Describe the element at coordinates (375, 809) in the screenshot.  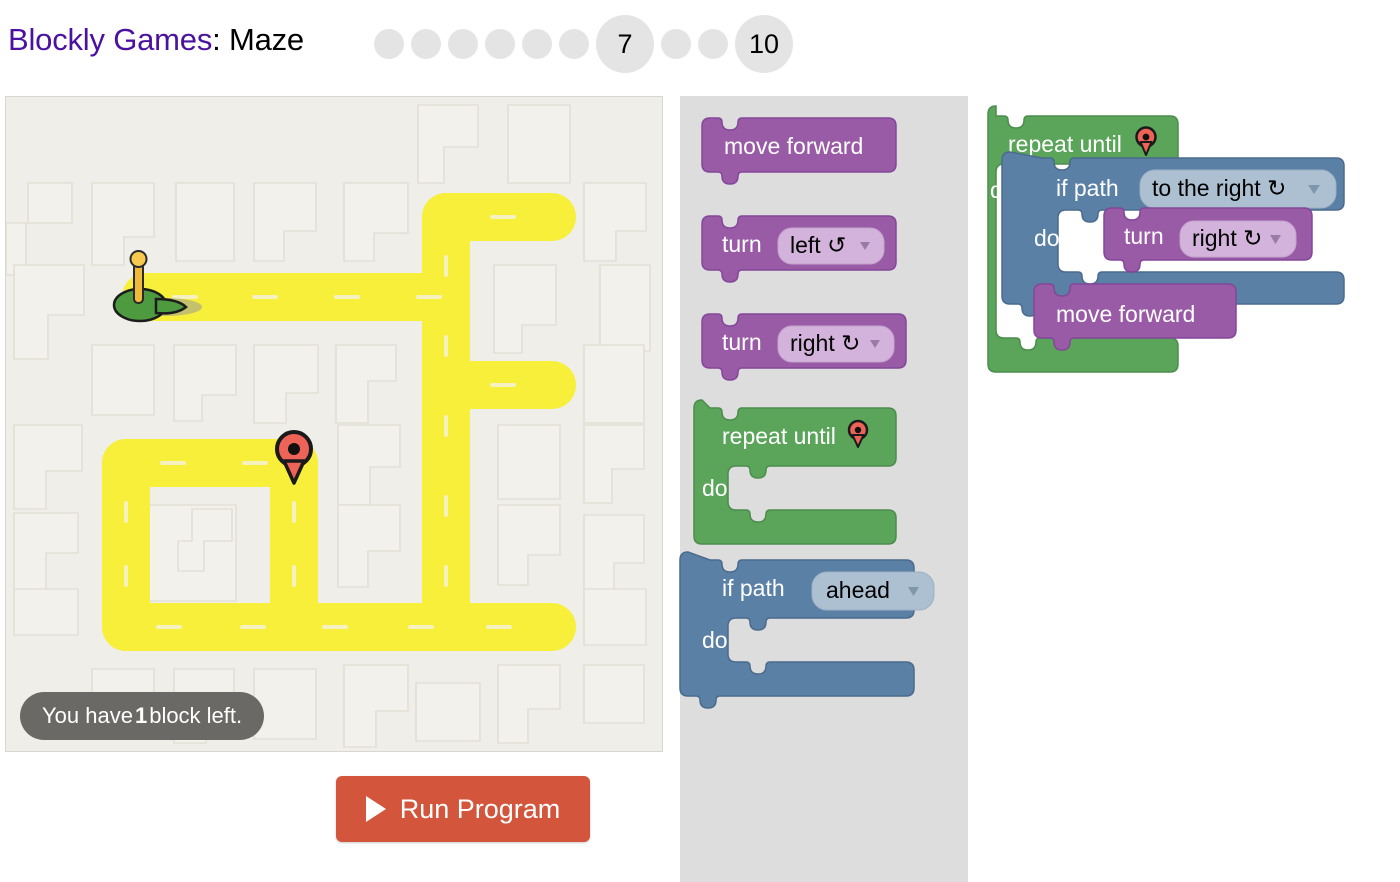
I see `play-icon` at that location.